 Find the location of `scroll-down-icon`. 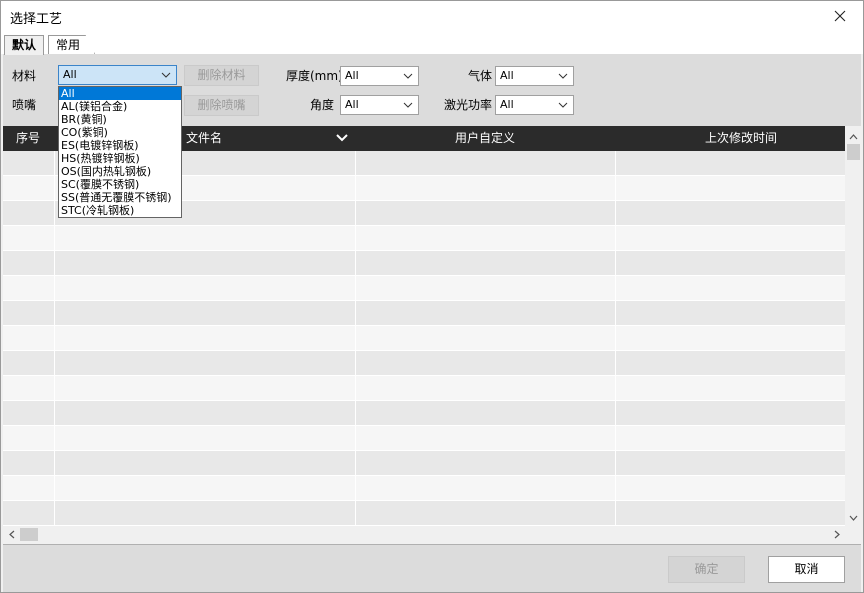

scroll-down-icon is located at coordinates (853, 517).